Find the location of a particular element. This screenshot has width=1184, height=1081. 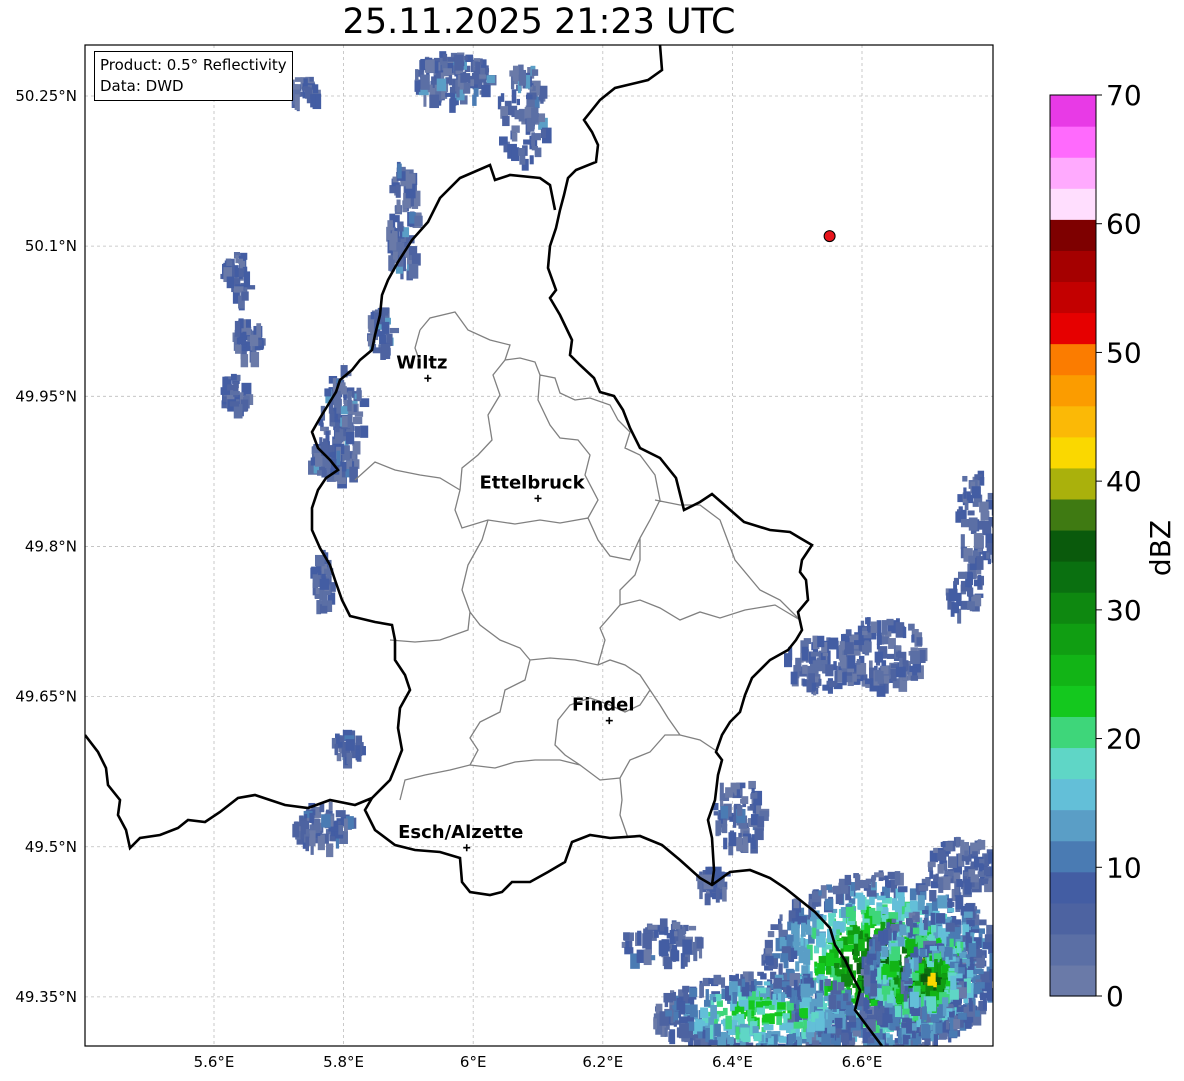

city-wiltz: Wiltz is located at coordinates (421, 367).